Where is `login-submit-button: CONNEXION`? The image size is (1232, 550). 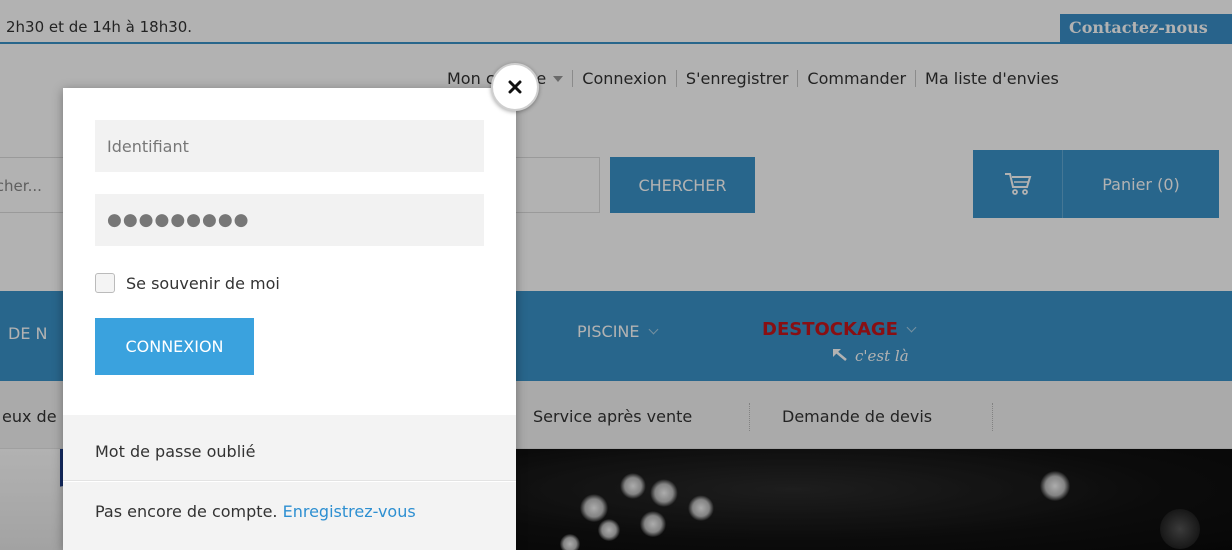 login-submit-button: CONNEXION is located at coordinates (174, 346).